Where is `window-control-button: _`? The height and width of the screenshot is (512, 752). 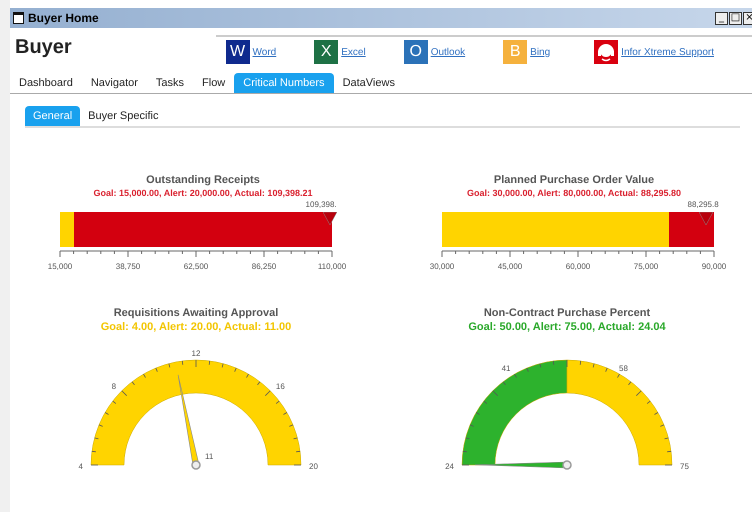
window-control-button: _ is located at coordinates (721, 18).